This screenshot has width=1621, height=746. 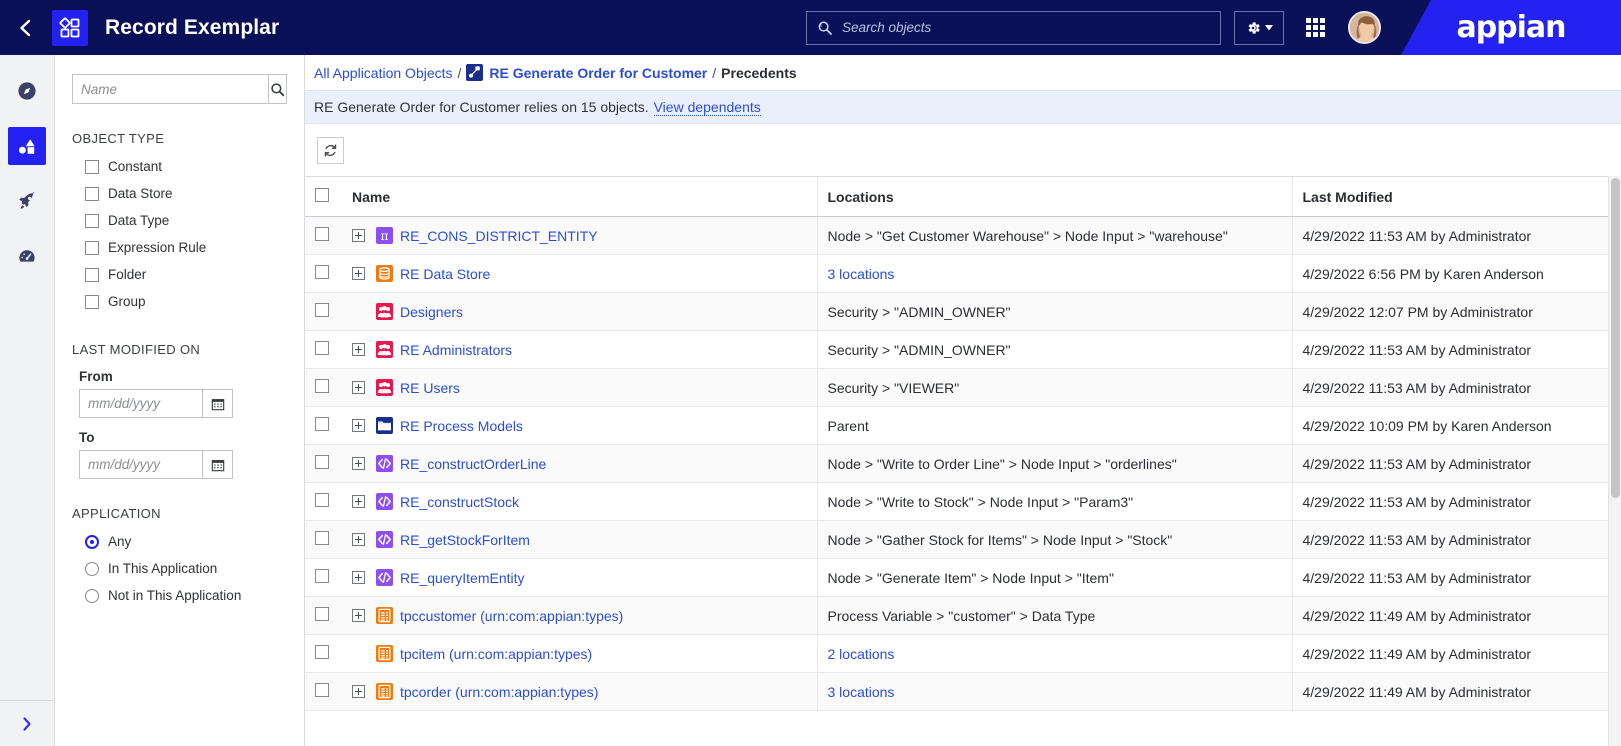 What do you see at coordinates (27, 723) in the screenshot?
I see `expand-rail-button` at bounding box center [27, 723].